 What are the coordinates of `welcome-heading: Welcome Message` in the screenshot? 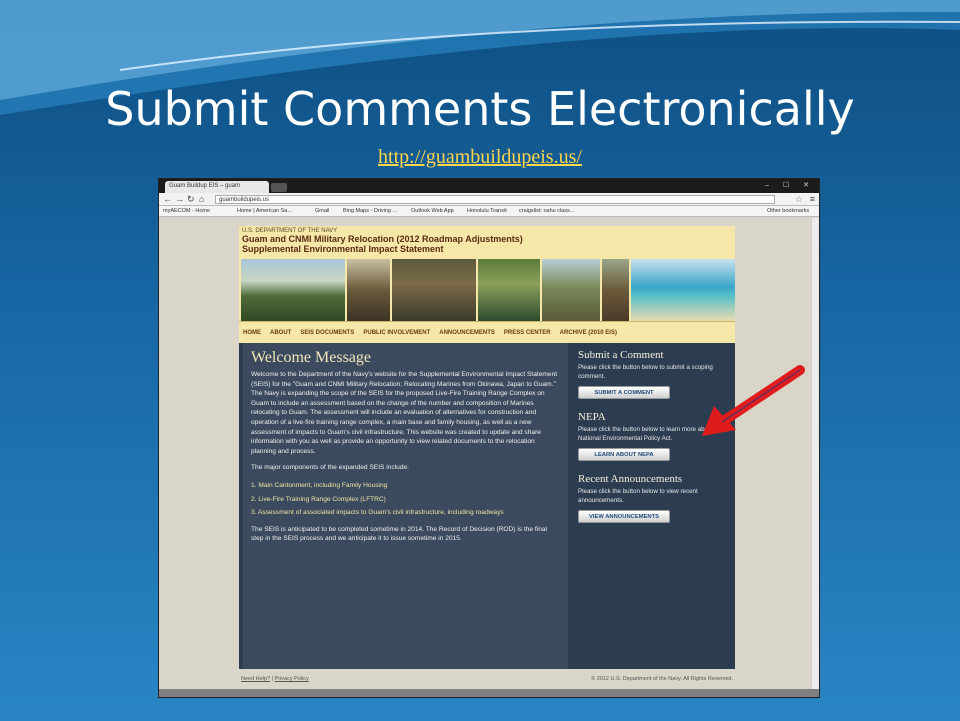 It's located at (311, 357).